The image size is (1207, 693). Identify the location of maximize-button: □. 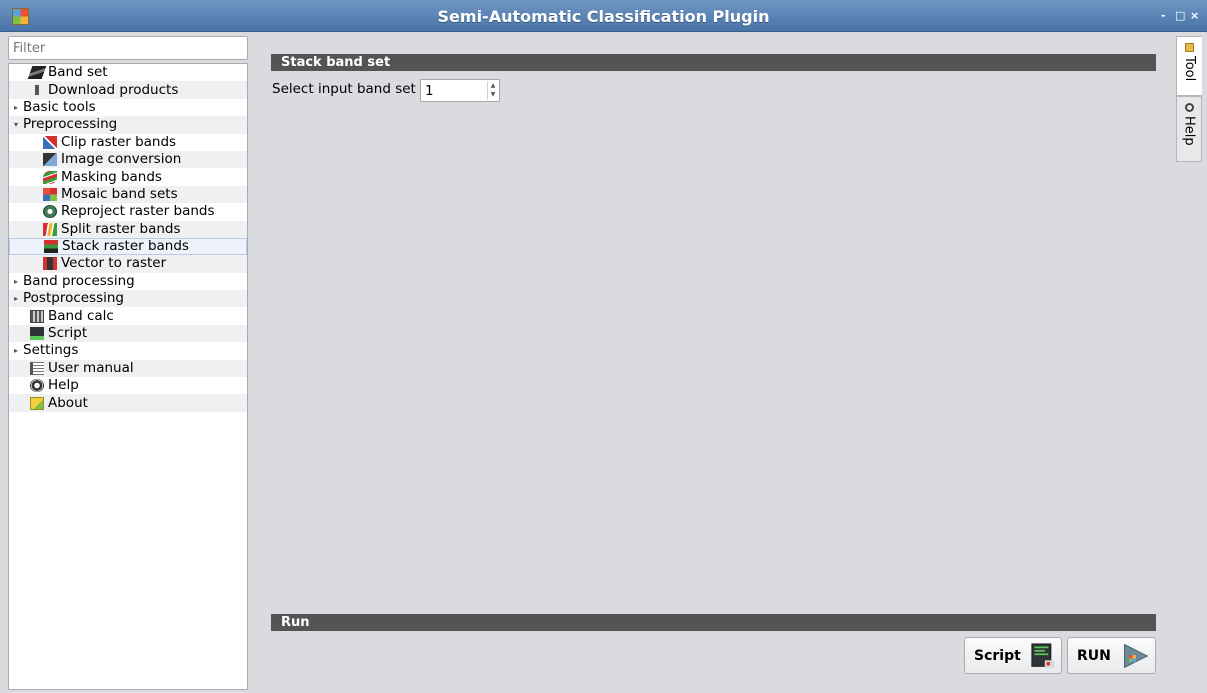
(1180, 15).